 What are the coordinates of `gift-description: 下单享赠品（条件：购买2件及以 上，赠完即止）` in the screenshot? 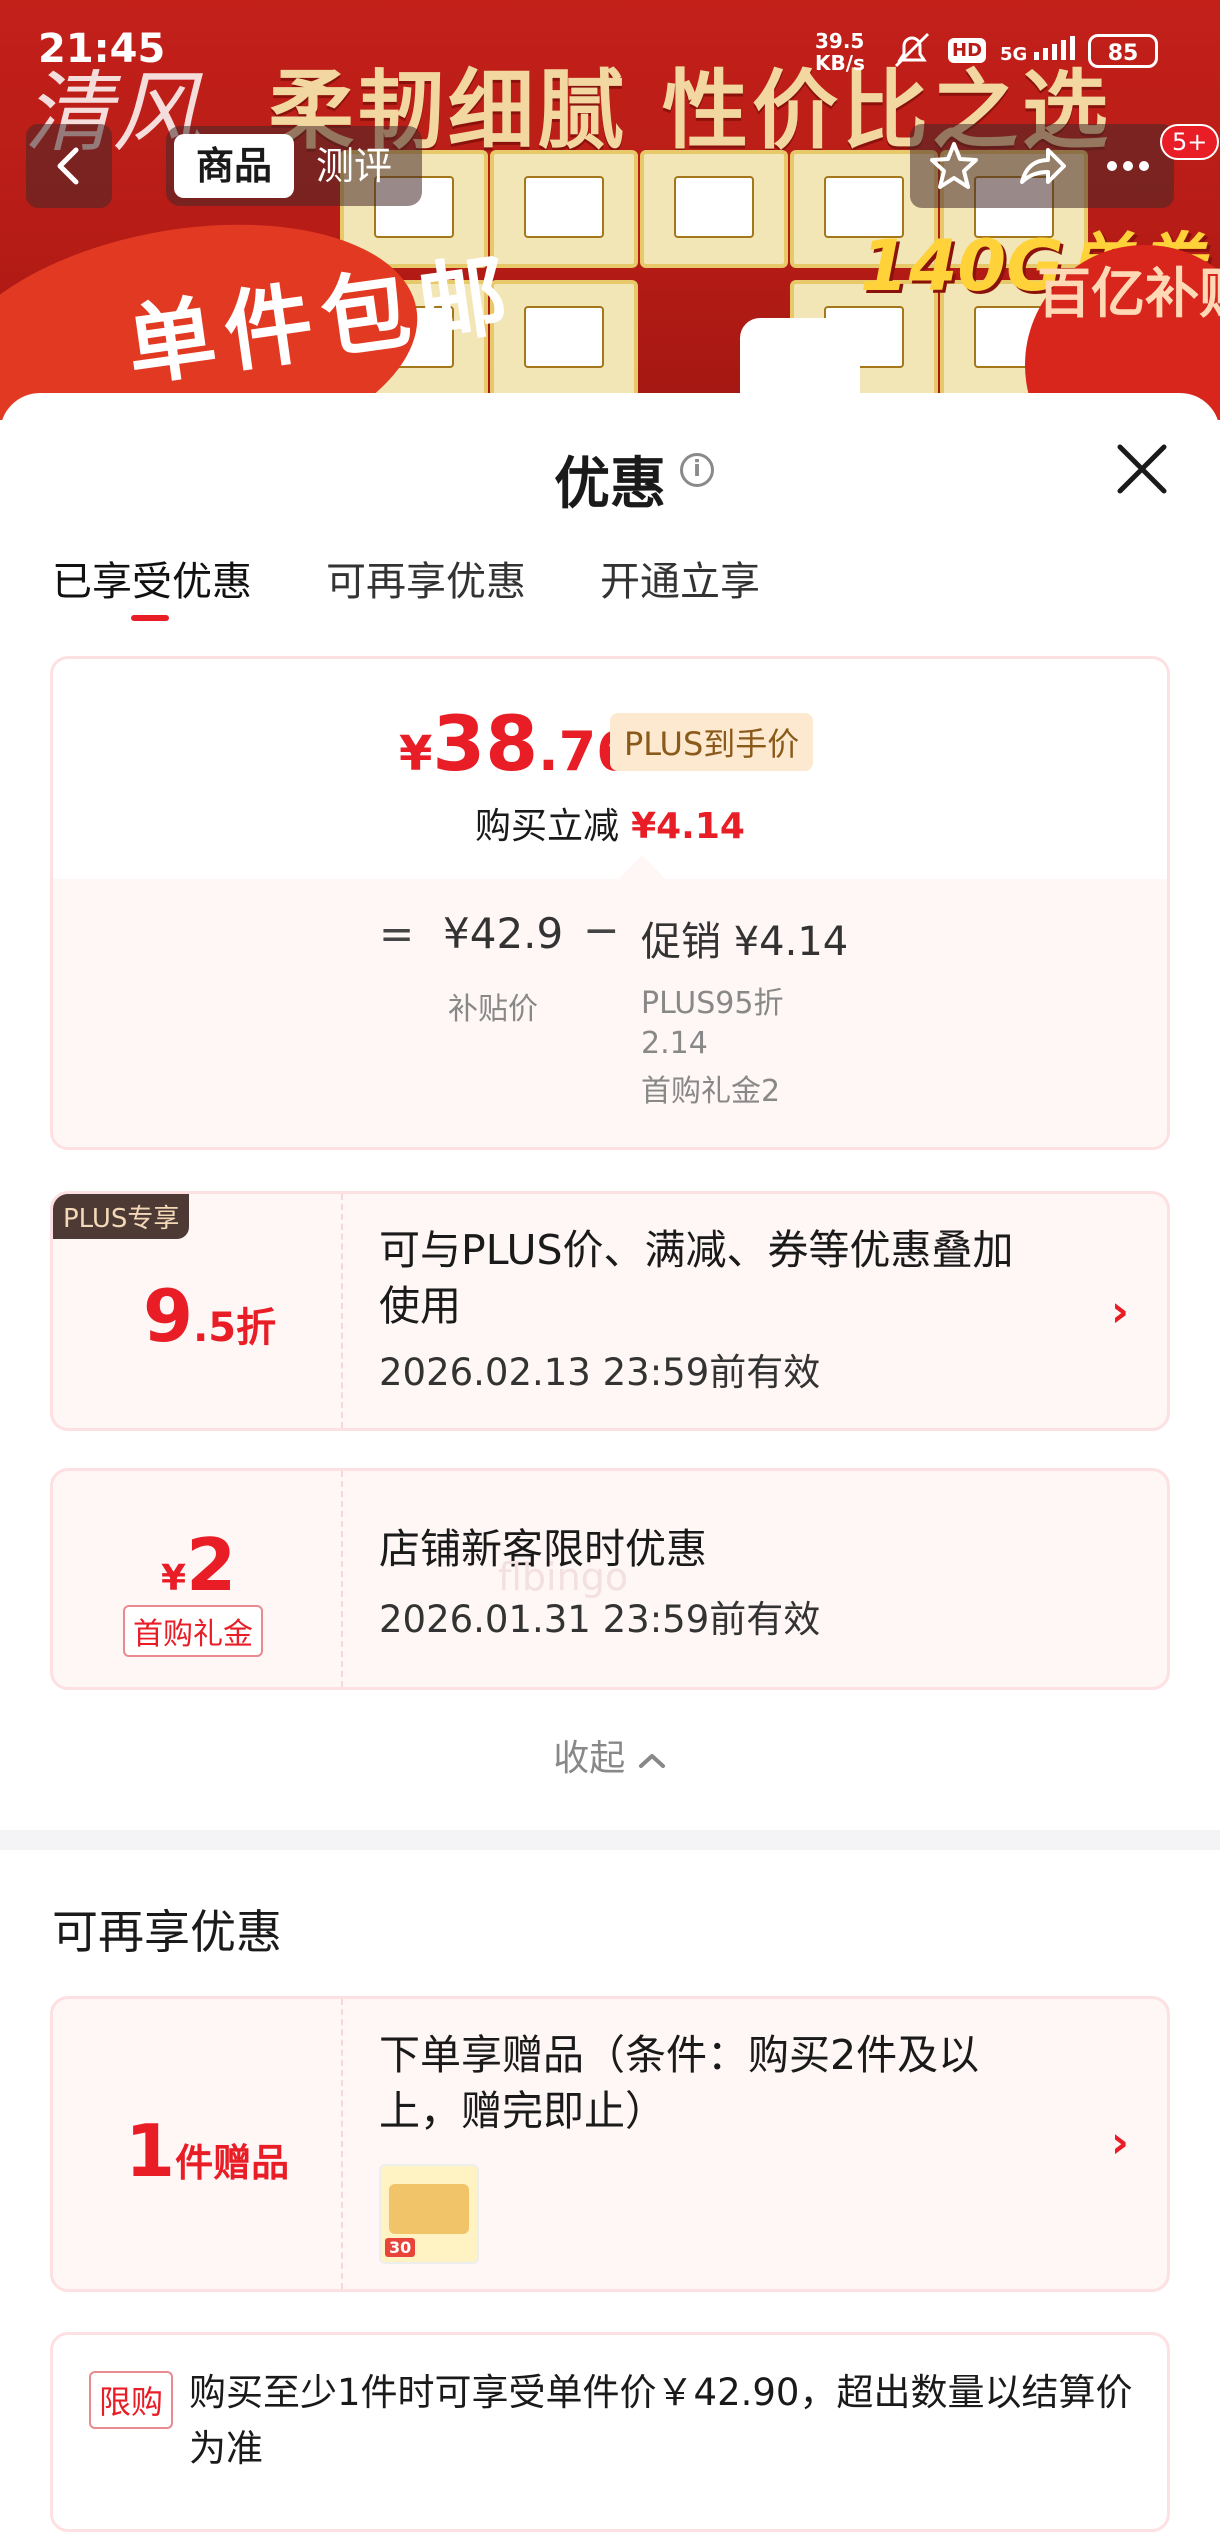 It's located at (679, 2083).